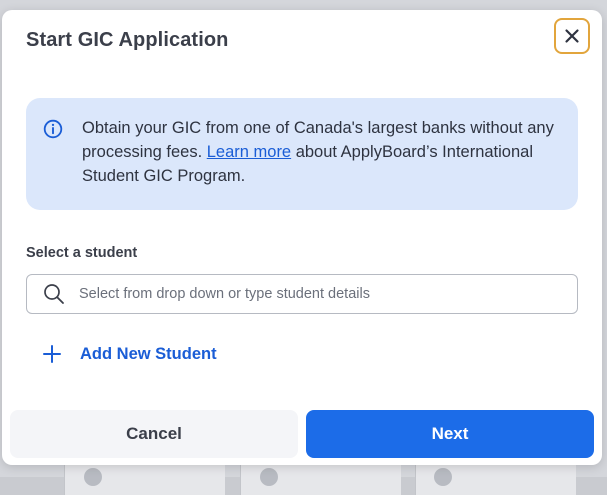 Image resolution: width=607 pixels, height=495 pixels. I want to click on select-student-label: Select a student, so click(82, 253).